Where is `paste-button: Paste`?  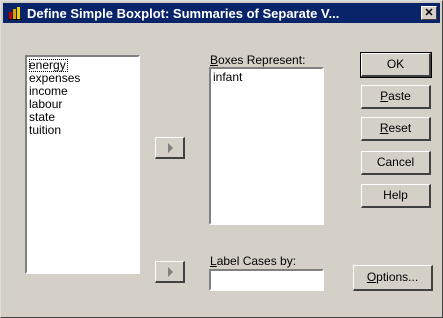 paste-button: Paste is located at coordinates (396, 97).